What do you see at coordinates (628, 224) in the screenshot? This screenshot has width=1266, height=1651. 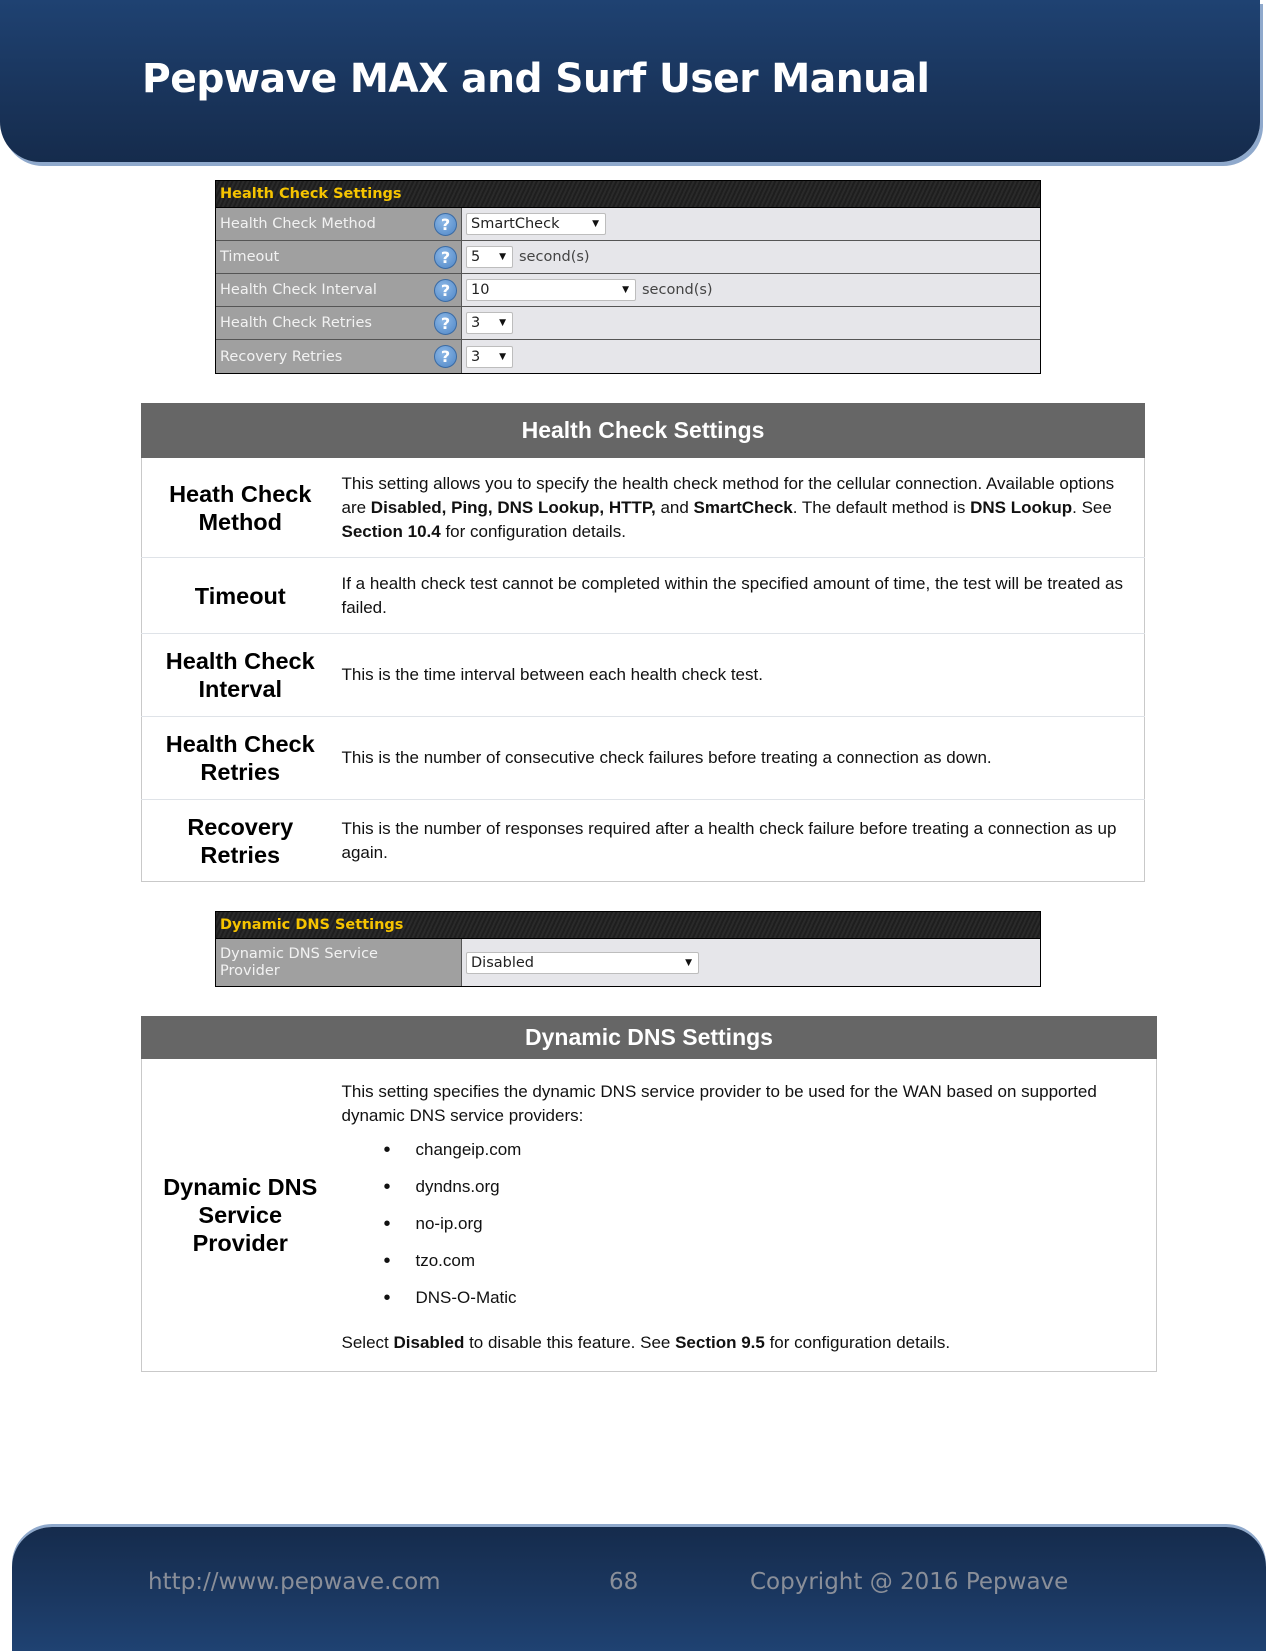 I see `settings-row-health-check-method: Health Check Method ? SmartCheck ▼` at bounding box center [628, 224].